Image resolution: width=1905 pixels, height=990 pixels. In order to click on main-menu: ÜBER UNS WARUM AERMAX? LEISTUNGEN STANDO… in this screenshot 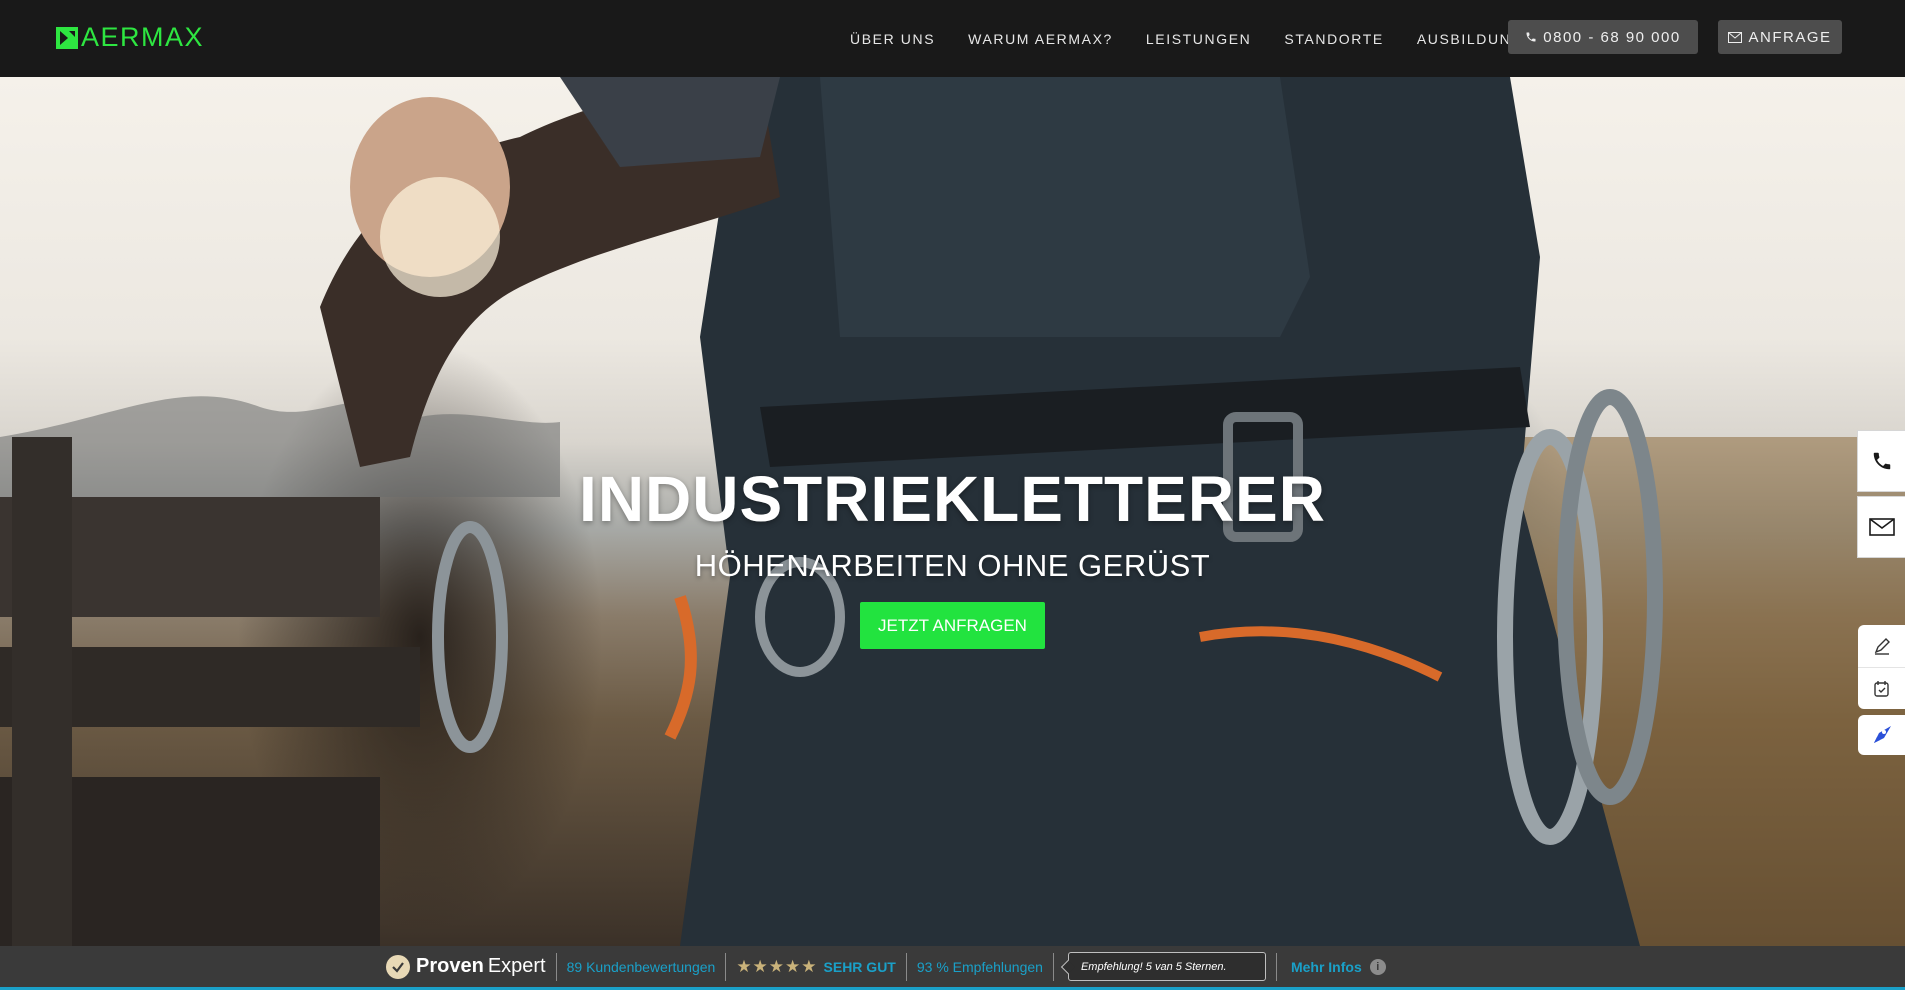, I will do `click(1203, 38)`.